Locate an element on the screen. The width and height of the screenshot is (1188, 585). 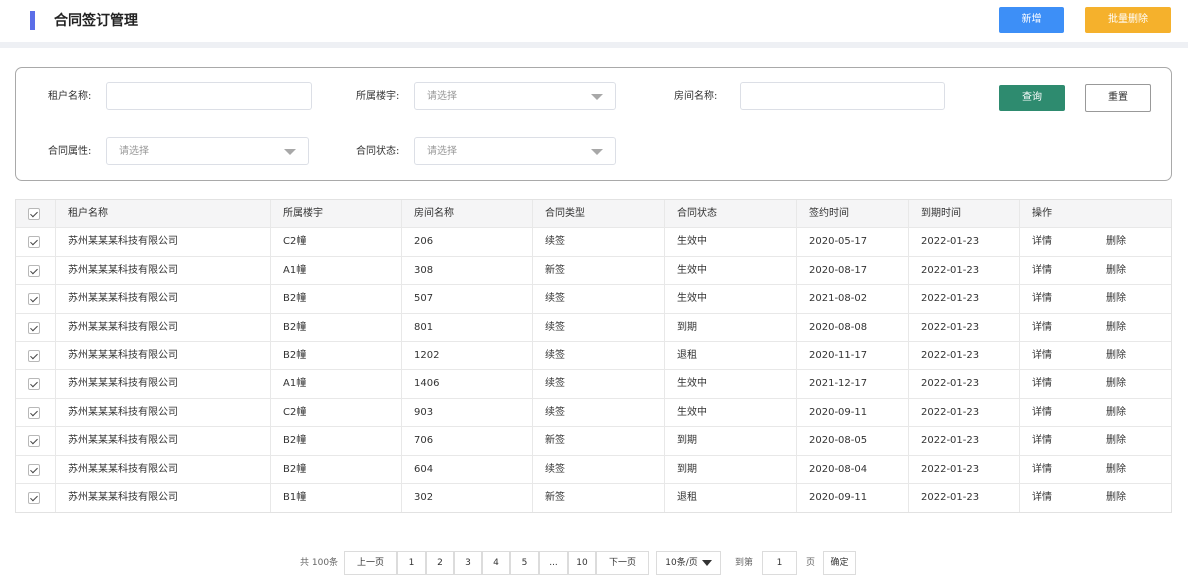
header-status: 合同状态 is located at coordinates (730, 214).